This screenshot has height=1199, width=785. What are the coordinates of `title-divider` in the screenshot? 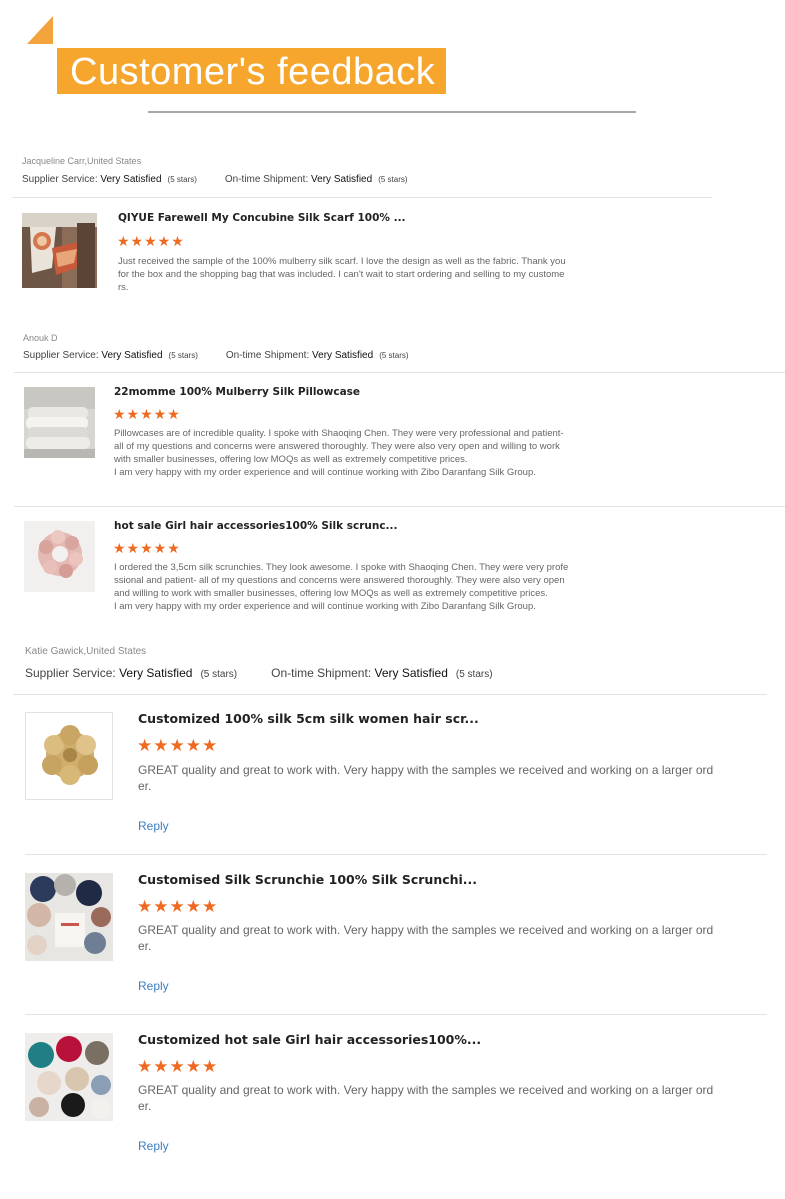 It's located at (392, 112).